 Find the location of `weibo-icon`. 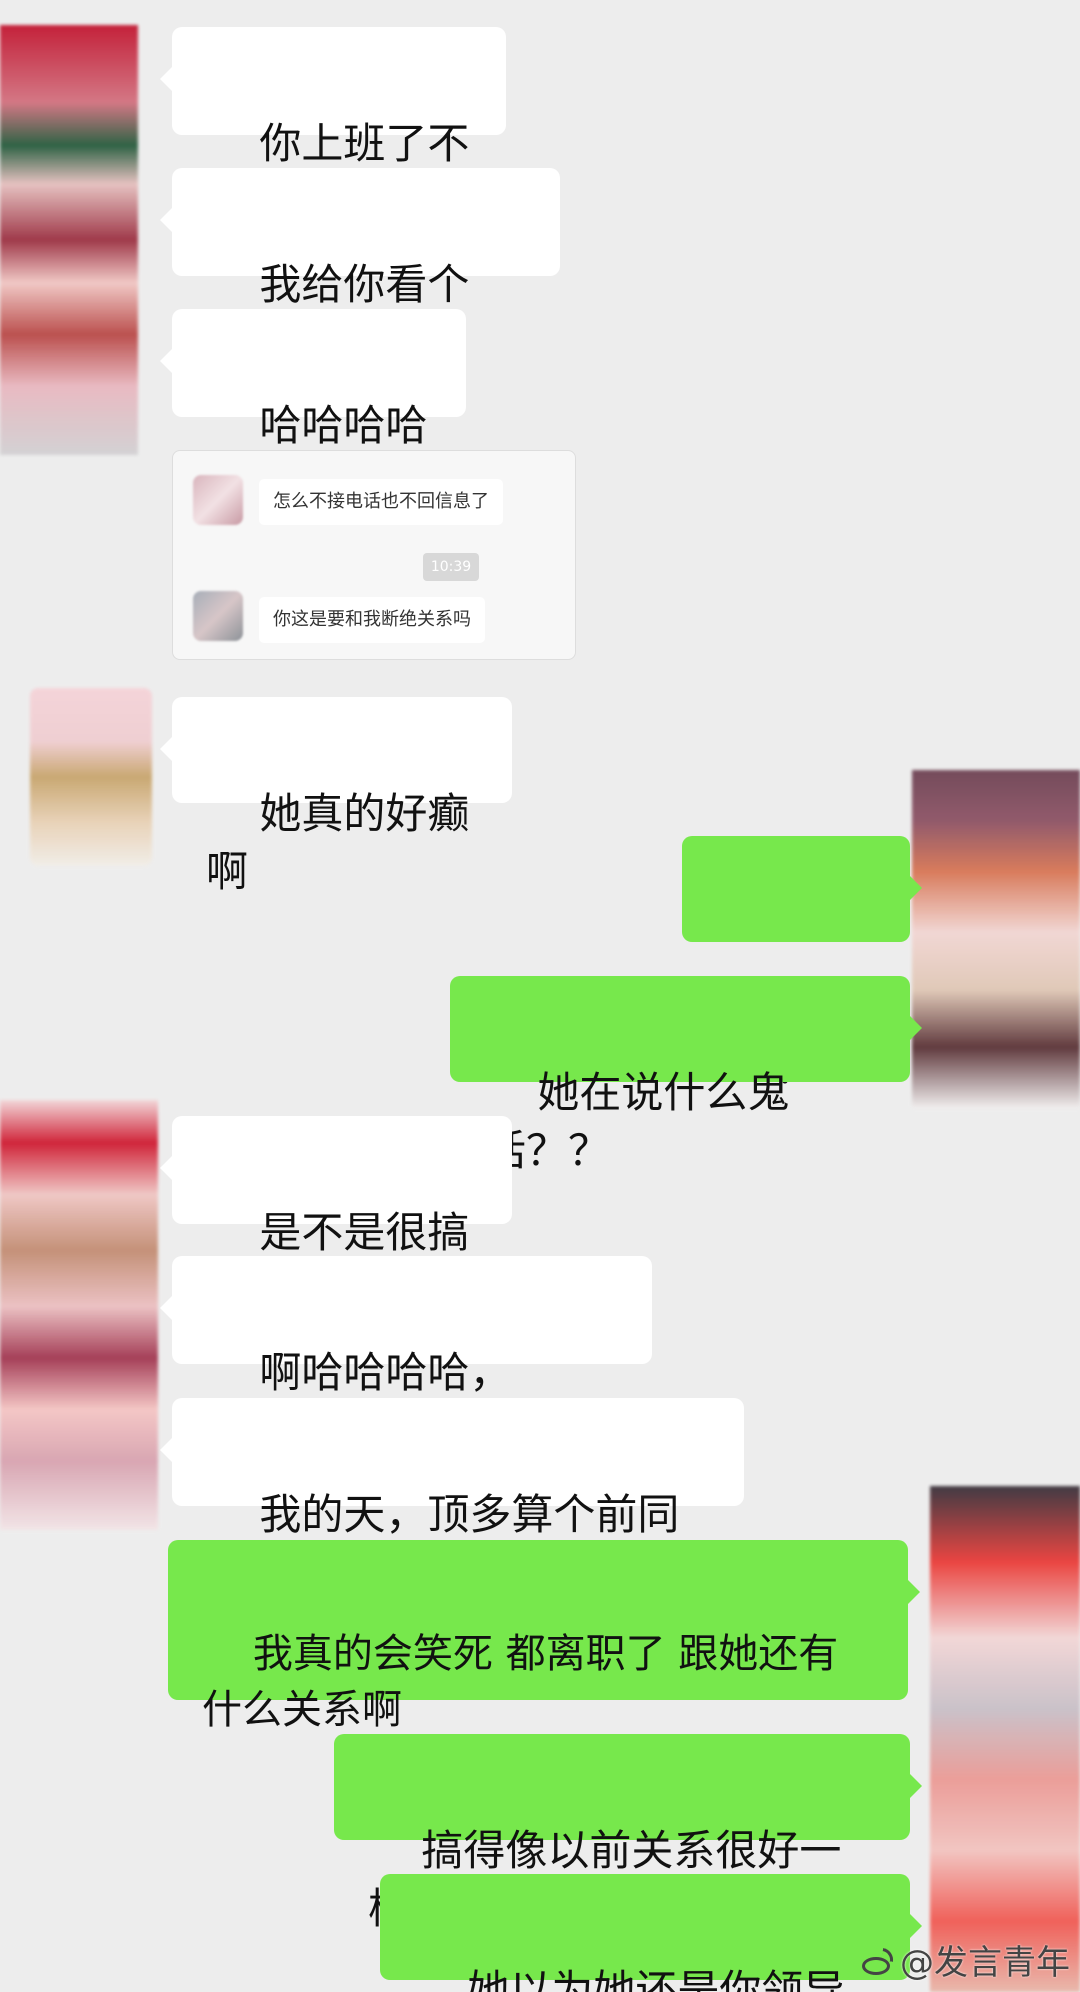

weibo-icon is located at coordinates (877, 1963).